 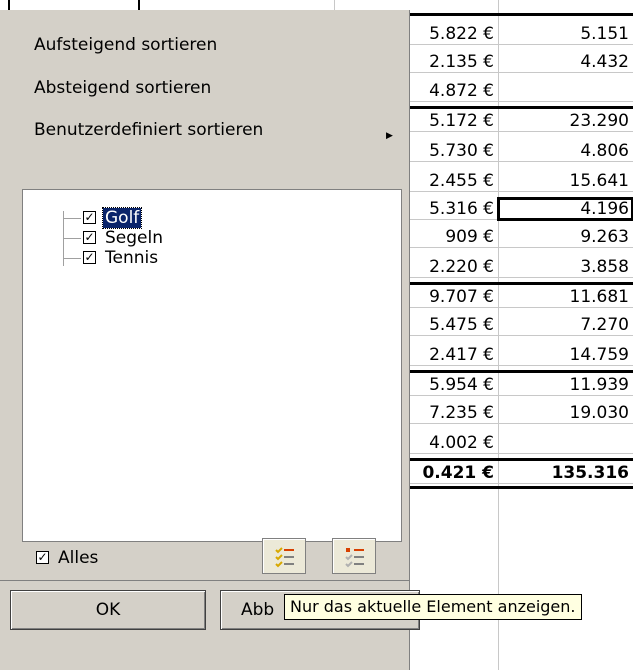 I want to click on table-row: 5.172 € 23.290, so click(x=519, y=121).